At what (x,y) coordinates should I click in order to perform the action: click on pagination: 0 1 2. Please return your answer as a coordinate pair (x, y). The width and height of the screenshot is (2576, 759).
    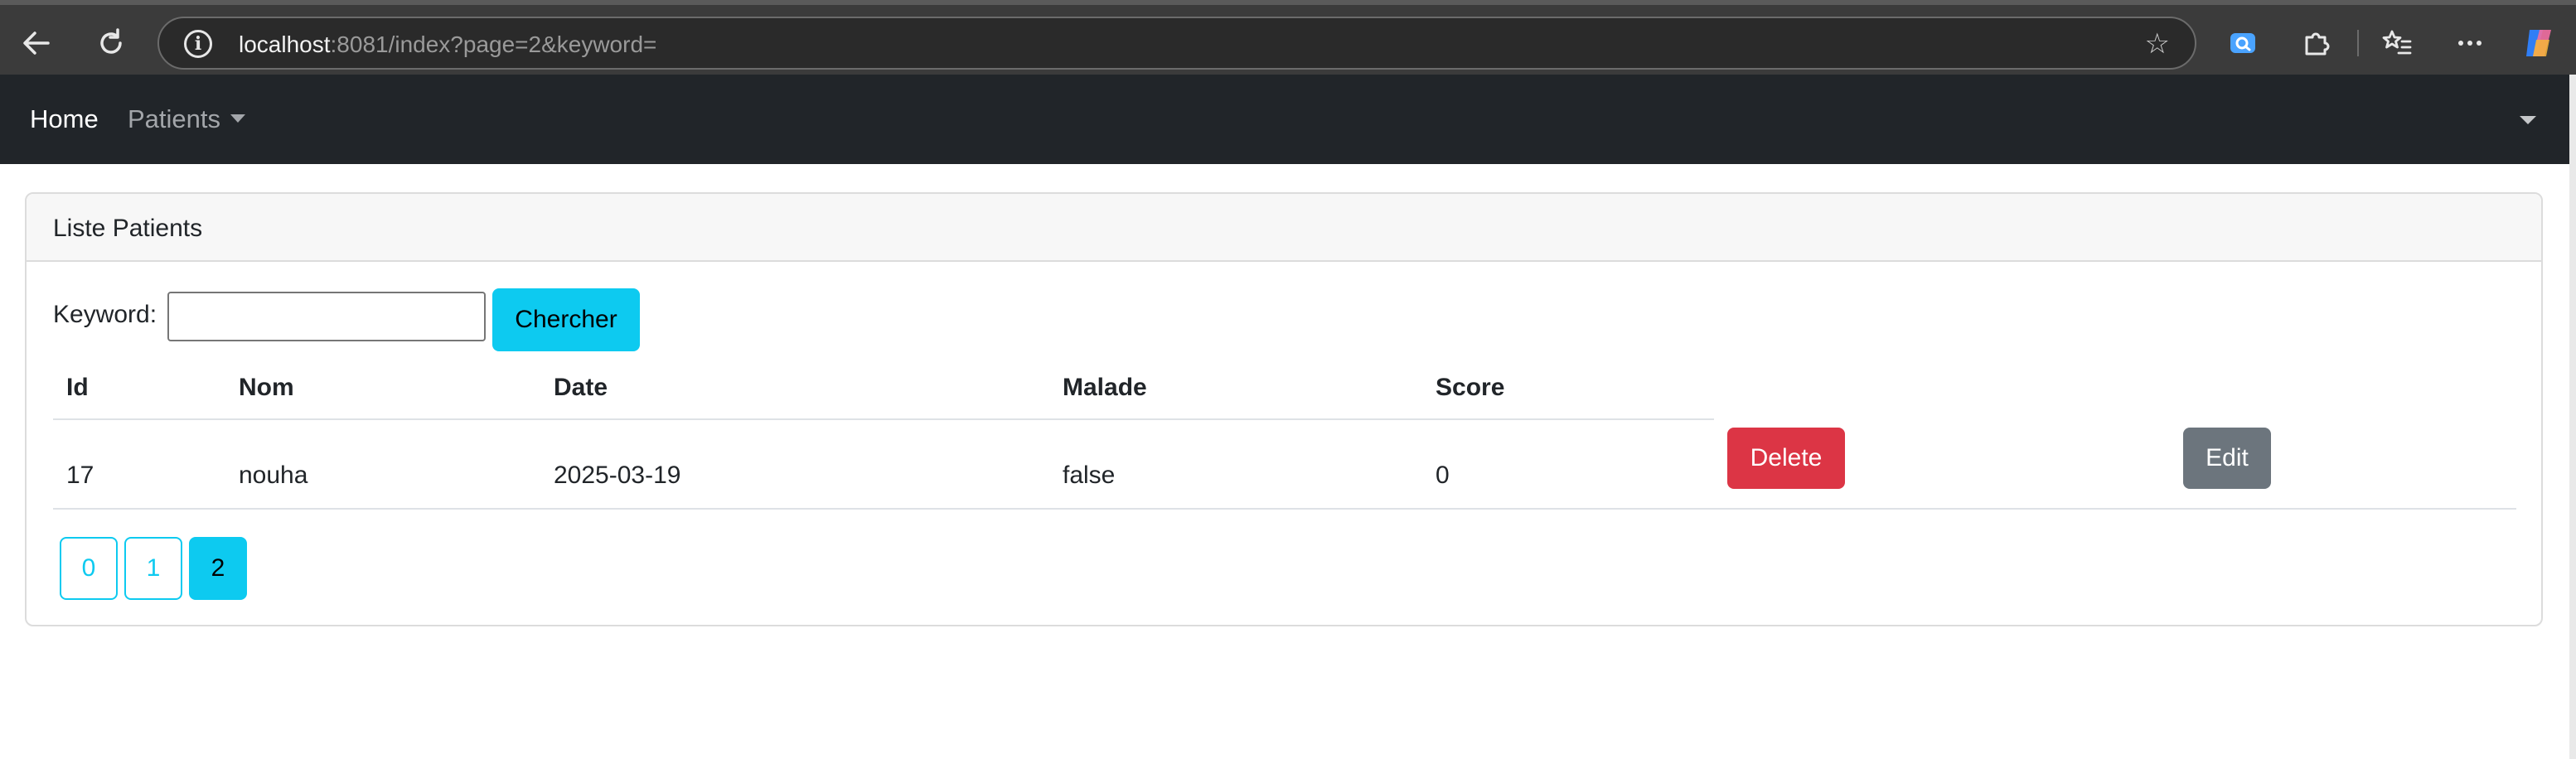
    Looking at the image, I should click on (153, 568).